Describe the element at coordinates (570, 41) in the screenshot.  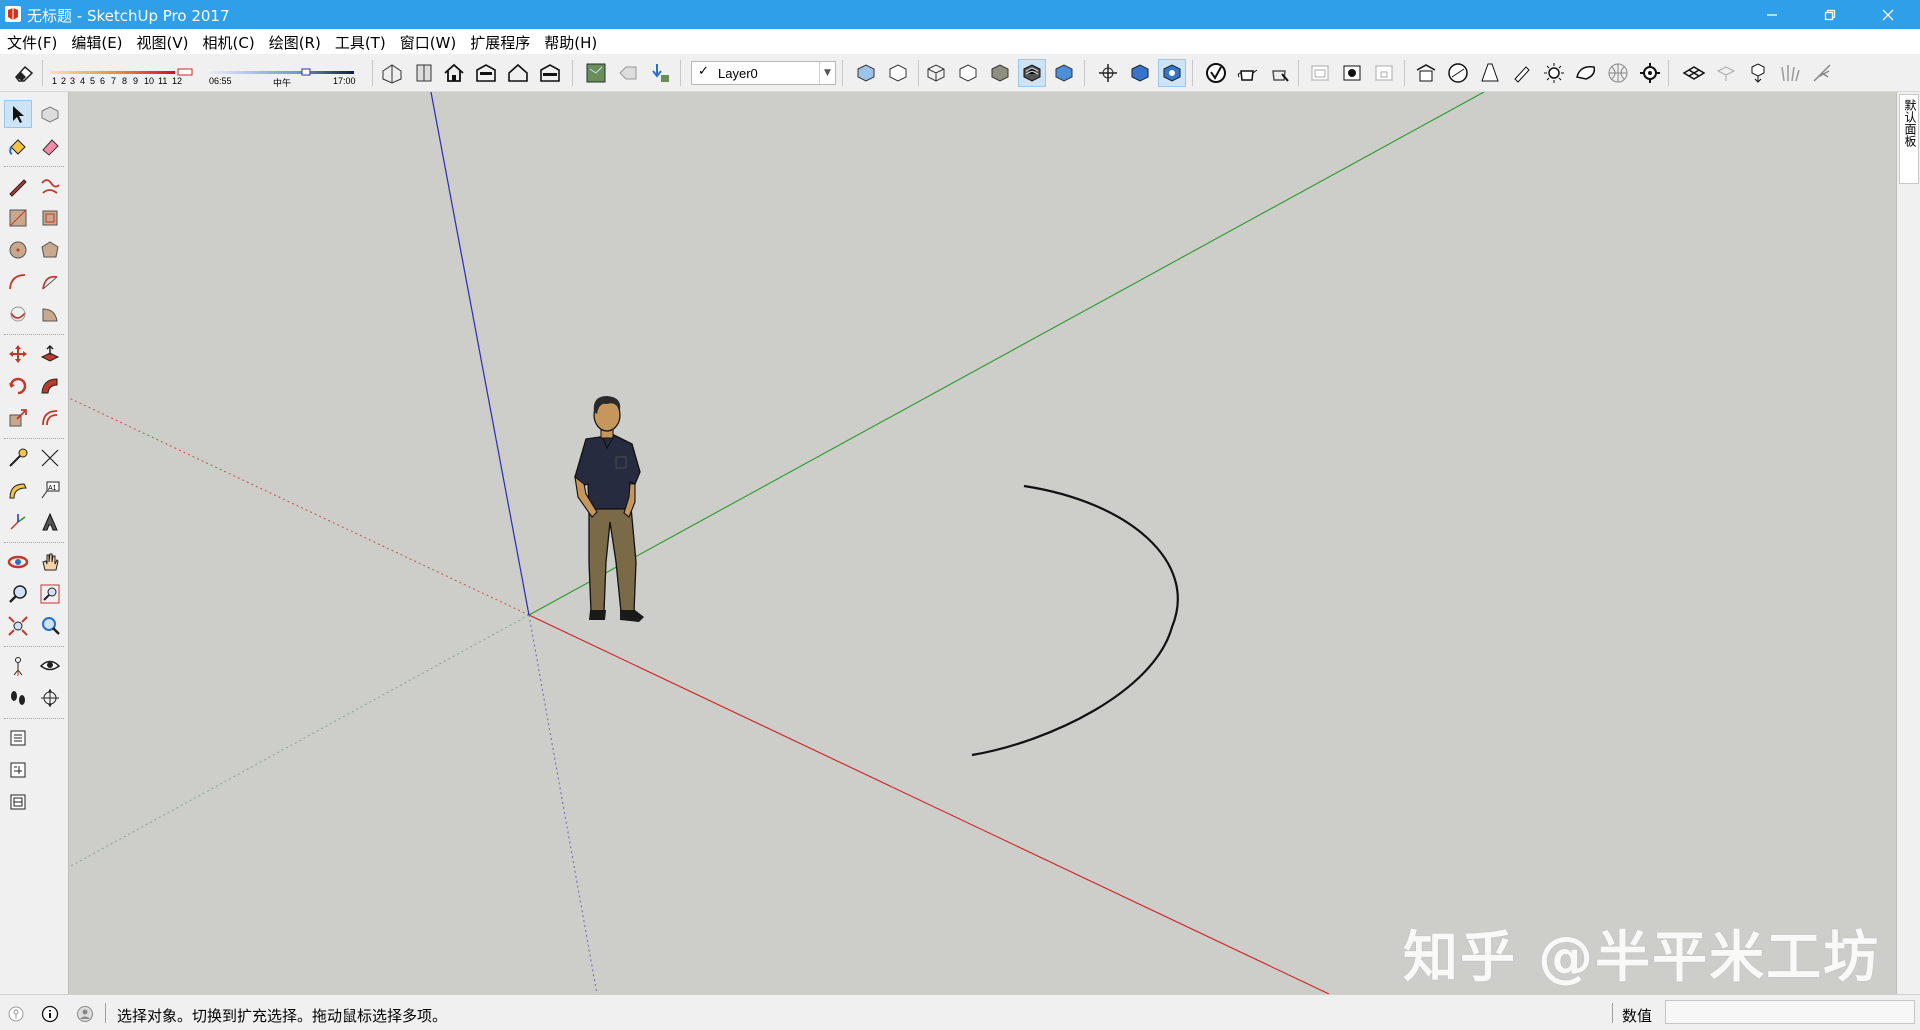
I see `menu-help: 帮助(H)` at that location.